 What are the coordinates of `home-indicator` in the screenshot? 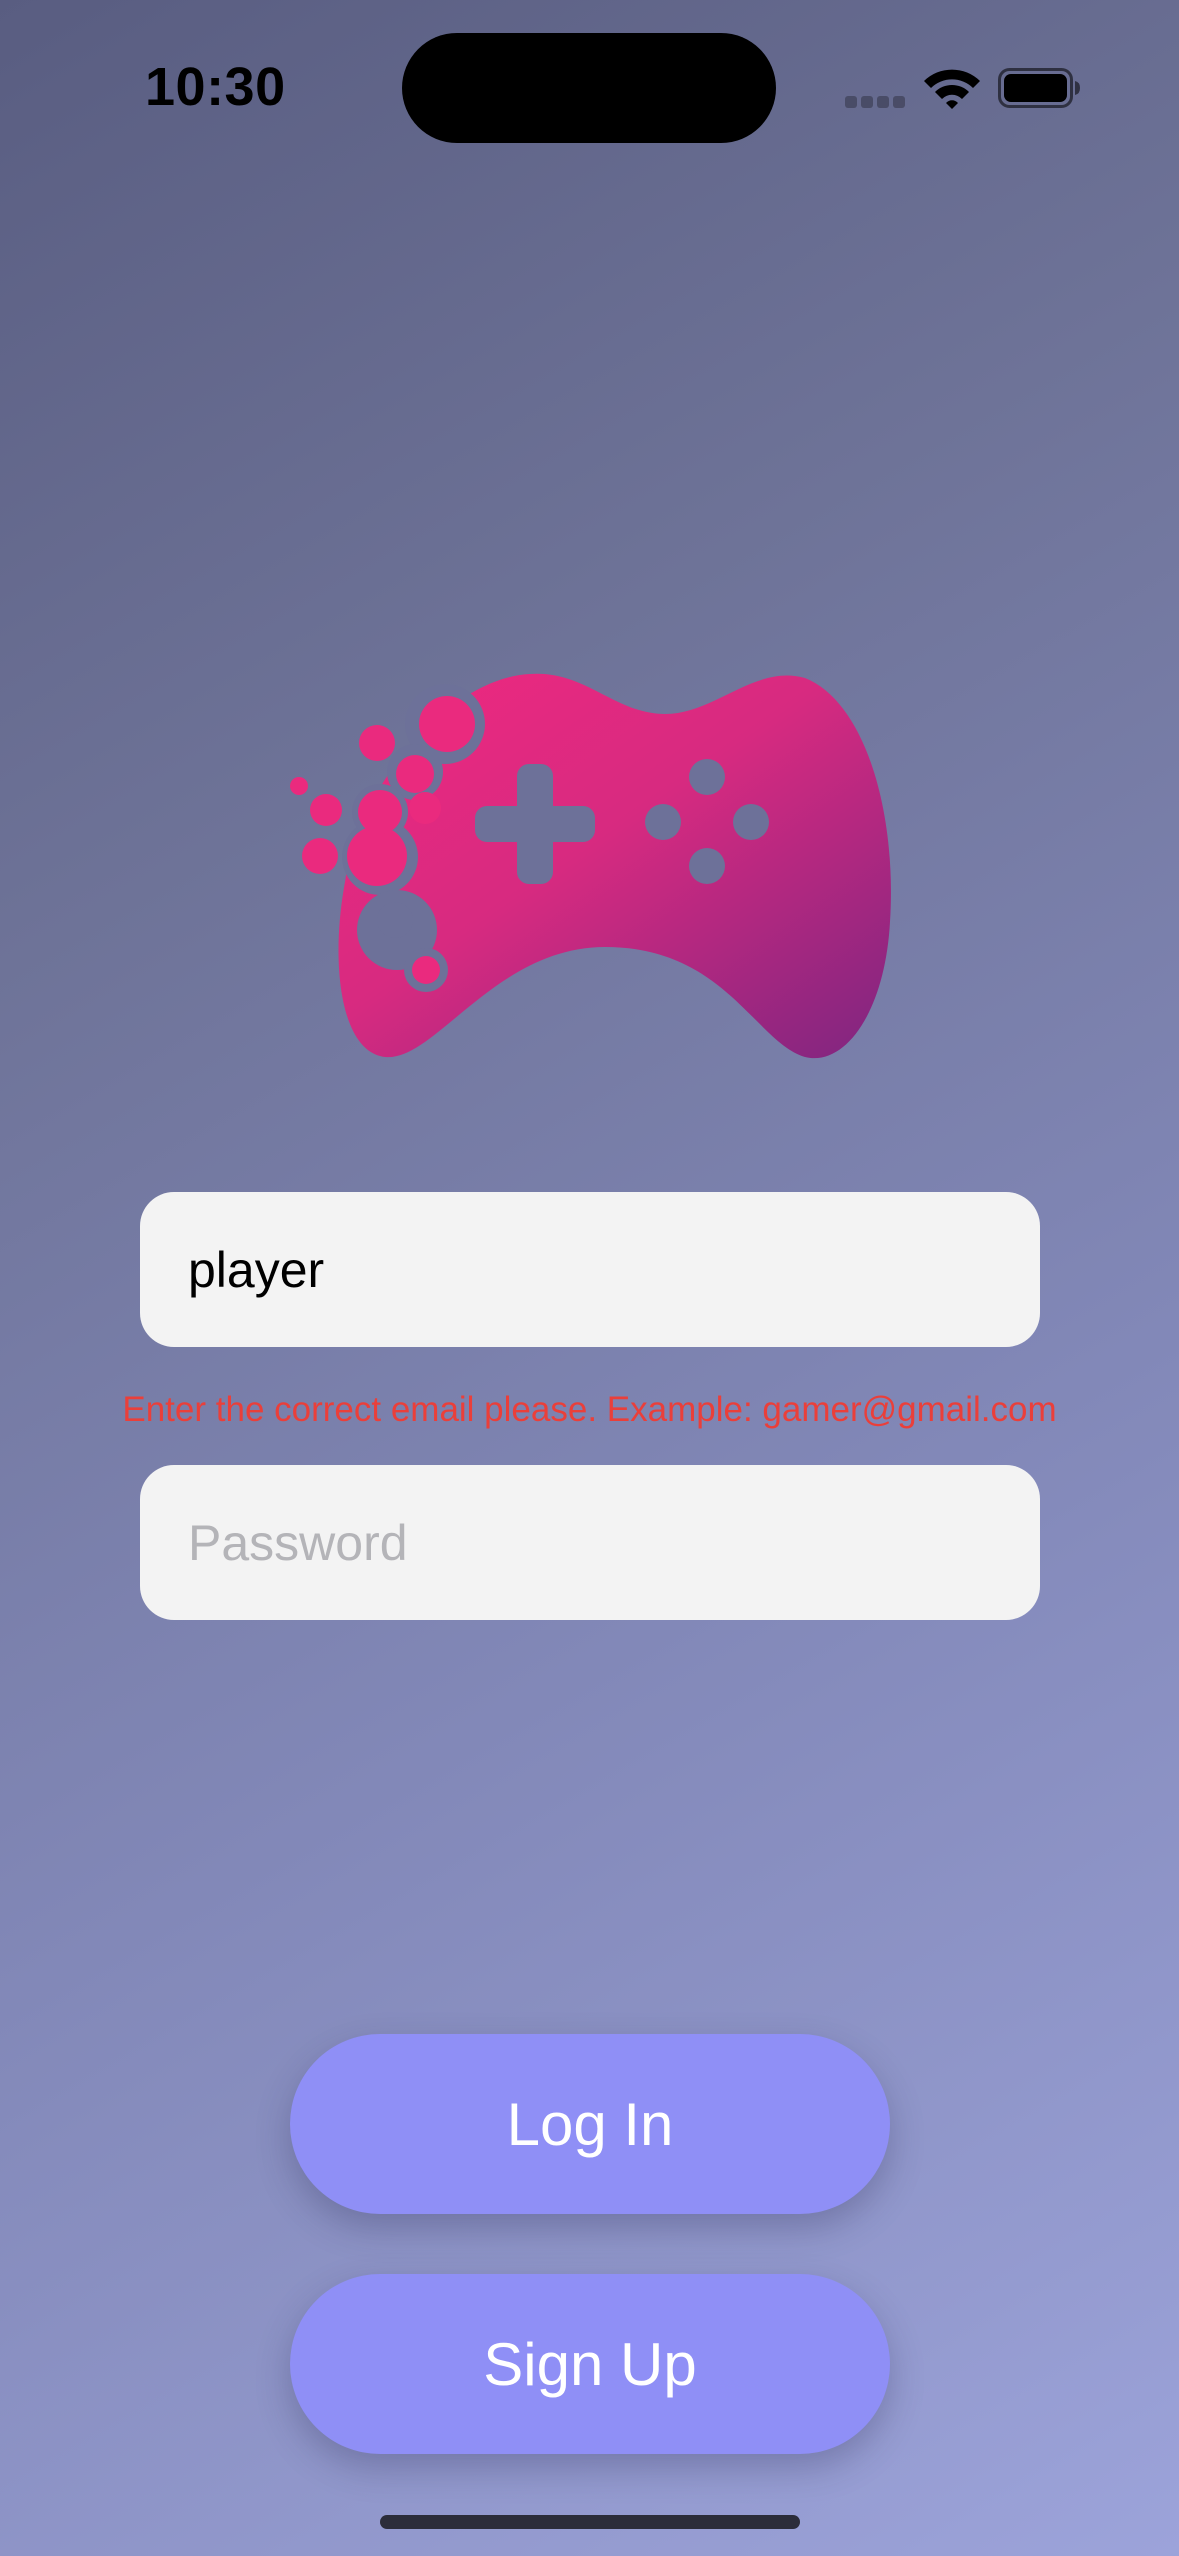 It's located at (590, 2522).